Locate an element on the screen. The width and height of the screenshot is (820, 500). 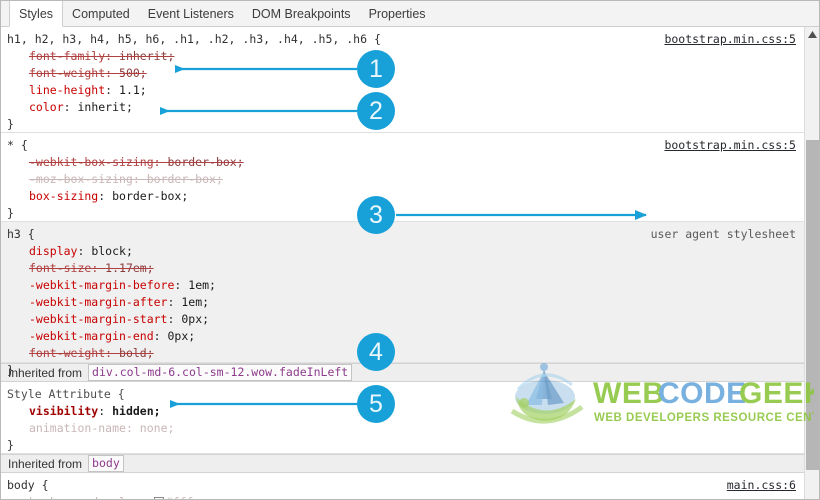
callout-badge-1: 1 is located at coordinates (376, 69).